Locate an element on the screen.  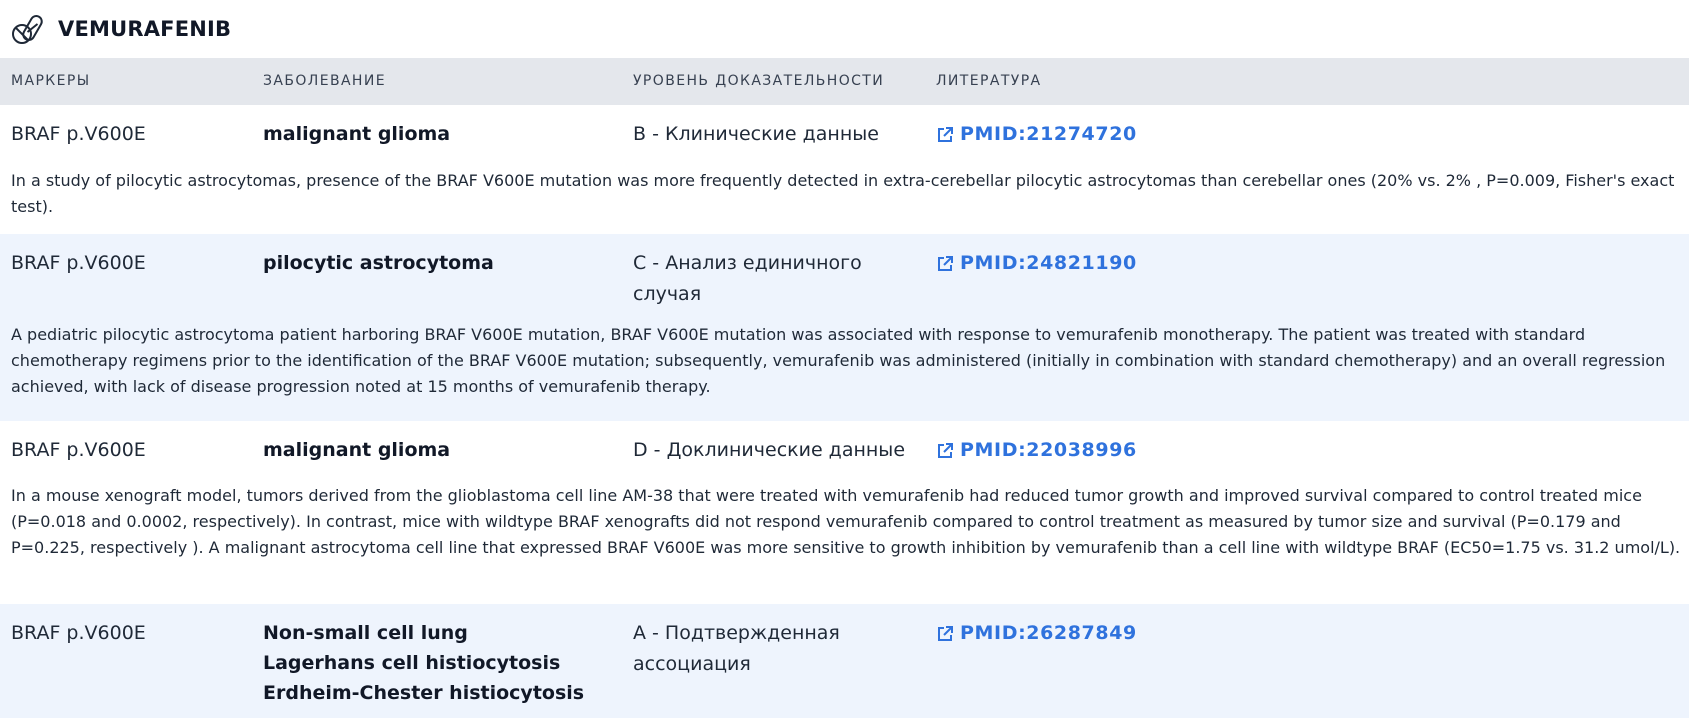
pmid-text: PMID:26287849 is located at coordinates (1048, 633).